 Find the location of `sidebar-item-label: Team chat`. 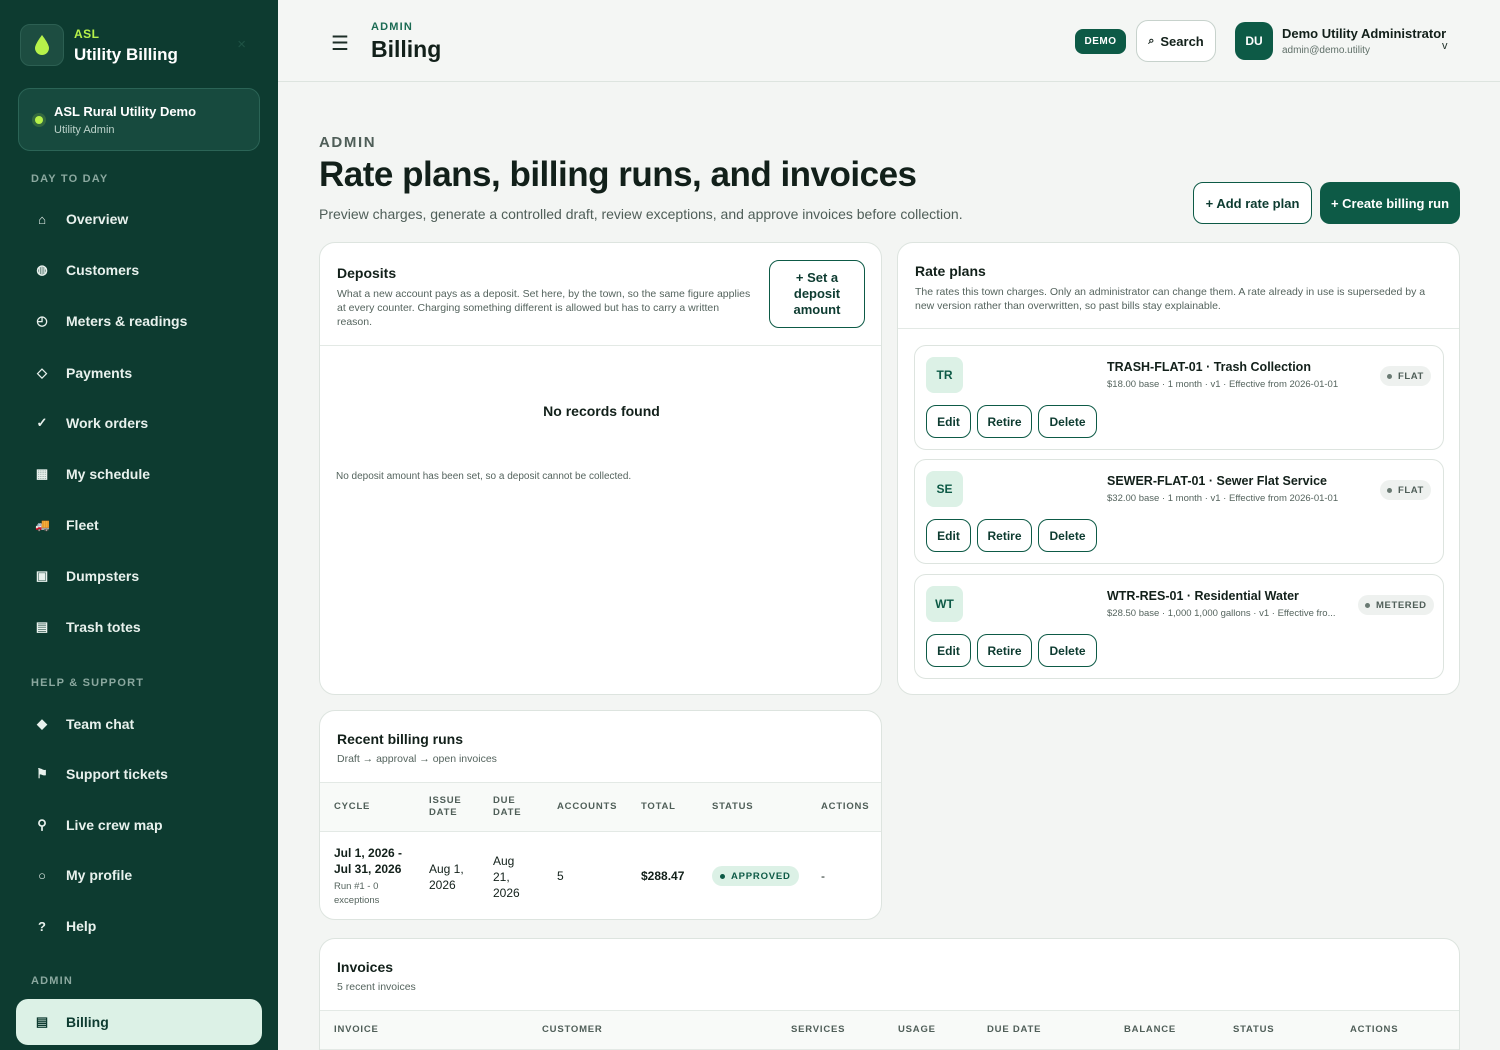

sidebar-item-label: Team chat is located at coordinates (100, 724).